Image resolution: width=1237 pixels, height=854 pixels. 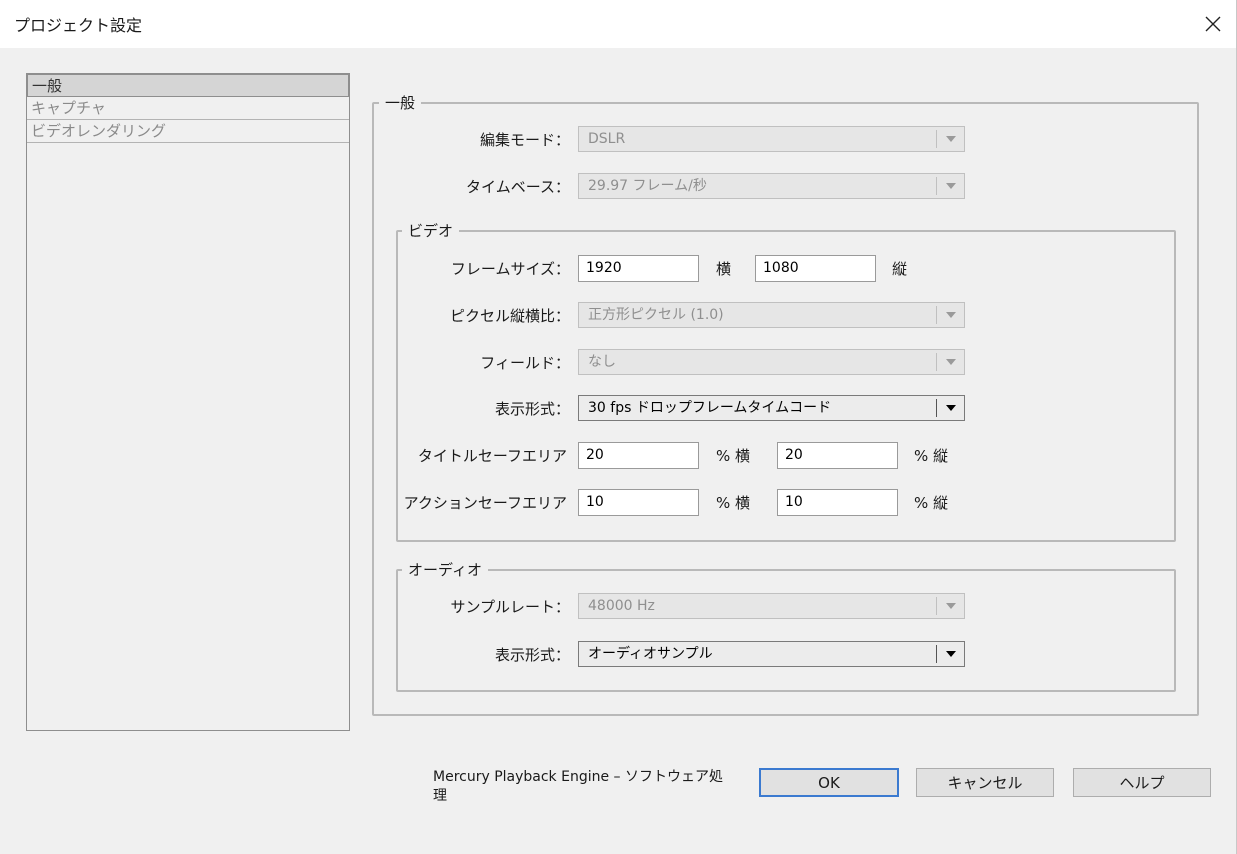 I want to click on fields-value: なし, so click(x=602, y=362).